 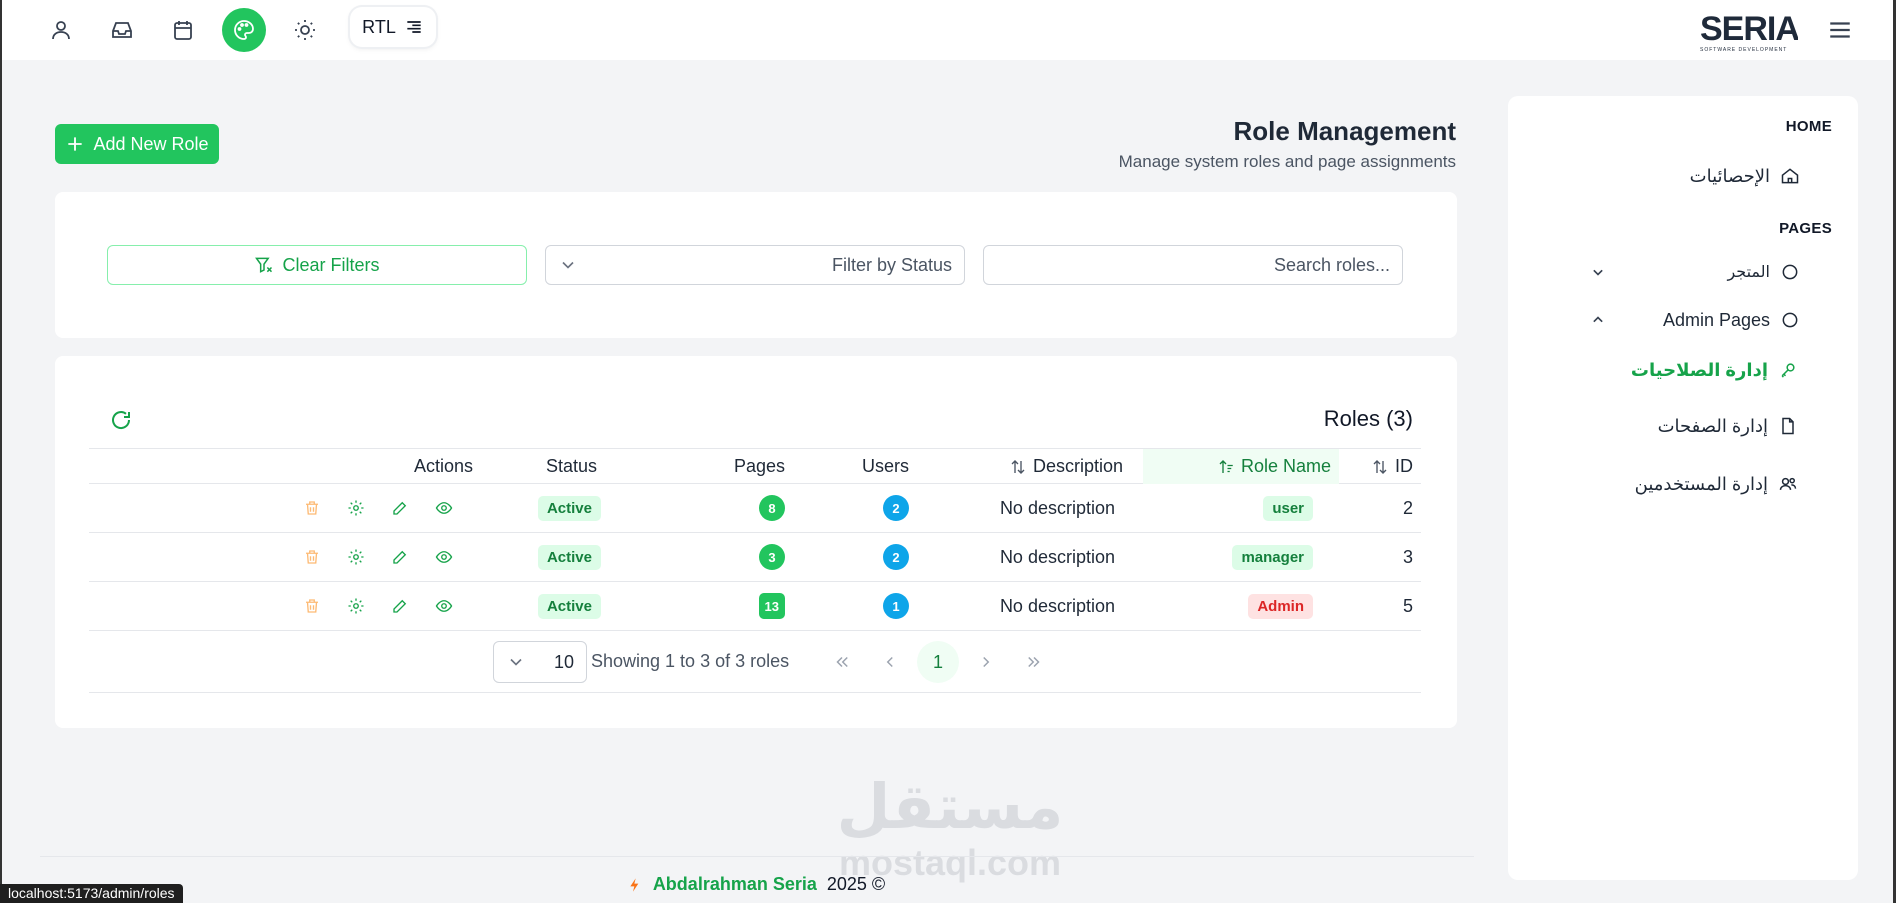 I want to click on per-page-value: 10, so click(x=563, y=661).